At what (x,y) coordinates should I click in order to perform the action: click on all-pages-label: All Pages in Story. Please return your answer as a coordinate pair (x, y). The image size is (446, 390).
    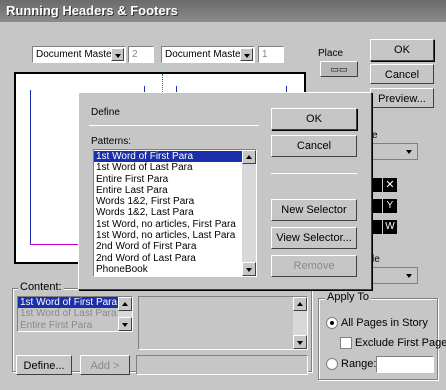
    Looking at the image, I should click on (384, 323).